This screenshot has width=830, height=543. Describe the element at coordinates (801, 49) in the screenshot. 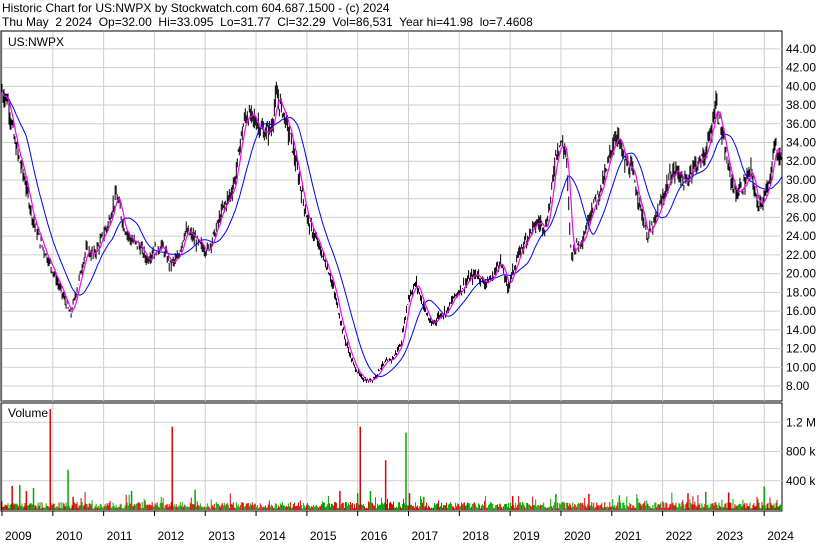

I see `price-tick-label: 44.00` at that location.